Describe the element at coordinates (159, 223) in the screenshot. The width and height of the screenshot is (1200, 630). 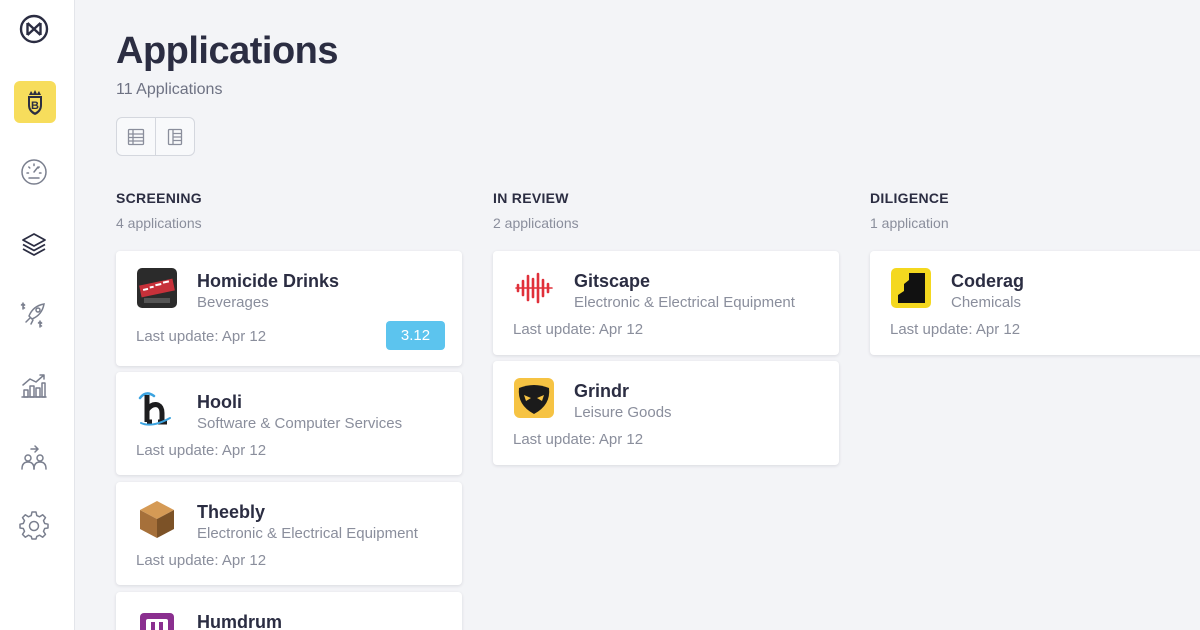
I see `column-count: 4 applications` at that location.